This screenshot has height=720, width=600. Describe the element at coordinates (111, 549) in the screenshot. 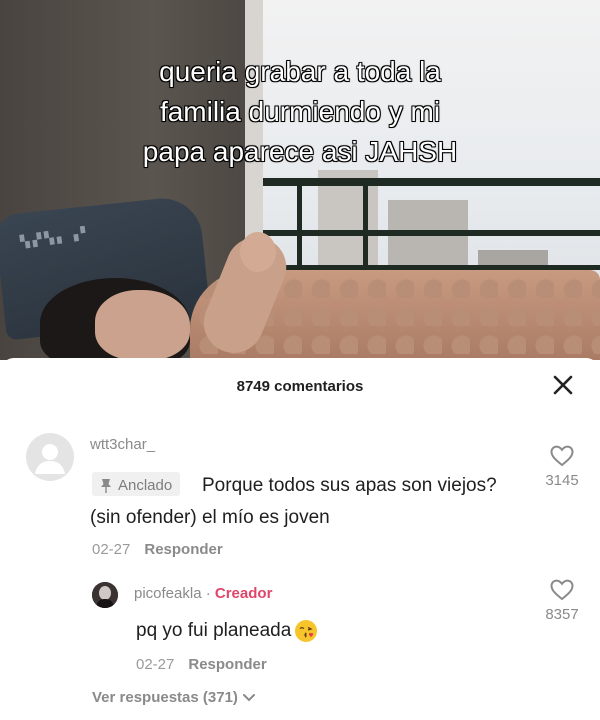

I see `comment-date: 02-27` at that location.